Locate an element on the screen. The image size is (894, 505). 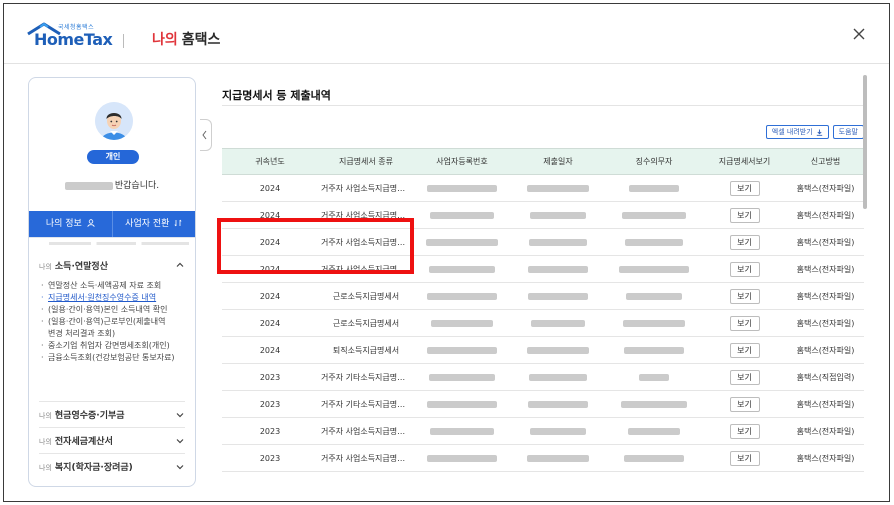
my-info-button: 나의 정보 is located at coordinates (70, 224).